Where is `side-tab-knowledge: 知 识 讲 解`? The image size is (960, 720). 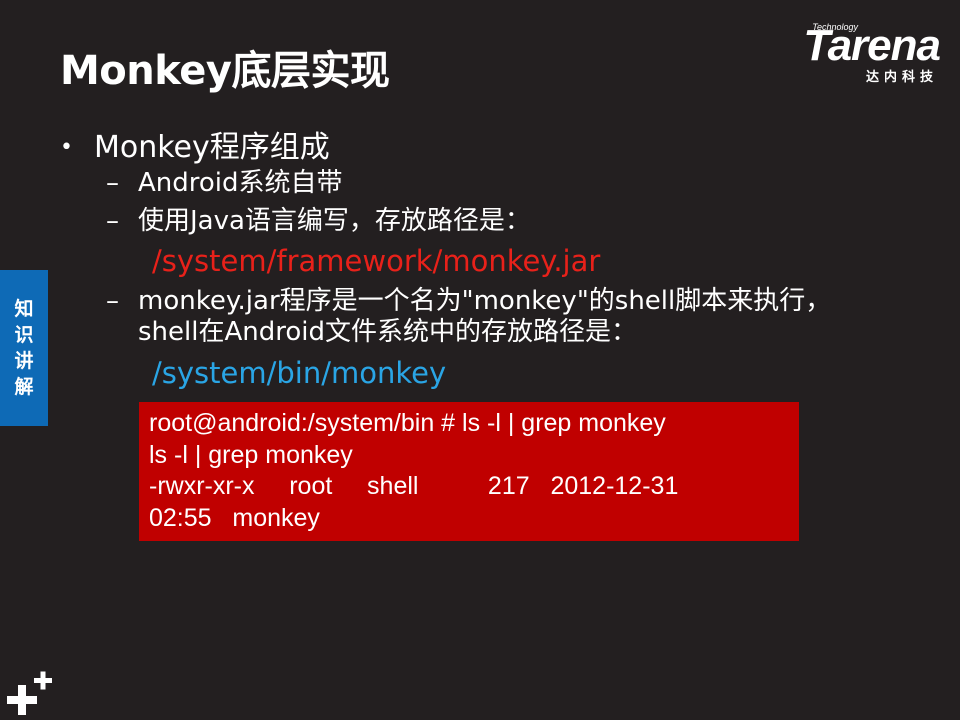
side-tab-knowledge: 知 识 讲 解 is located at coordinates (24, 348).